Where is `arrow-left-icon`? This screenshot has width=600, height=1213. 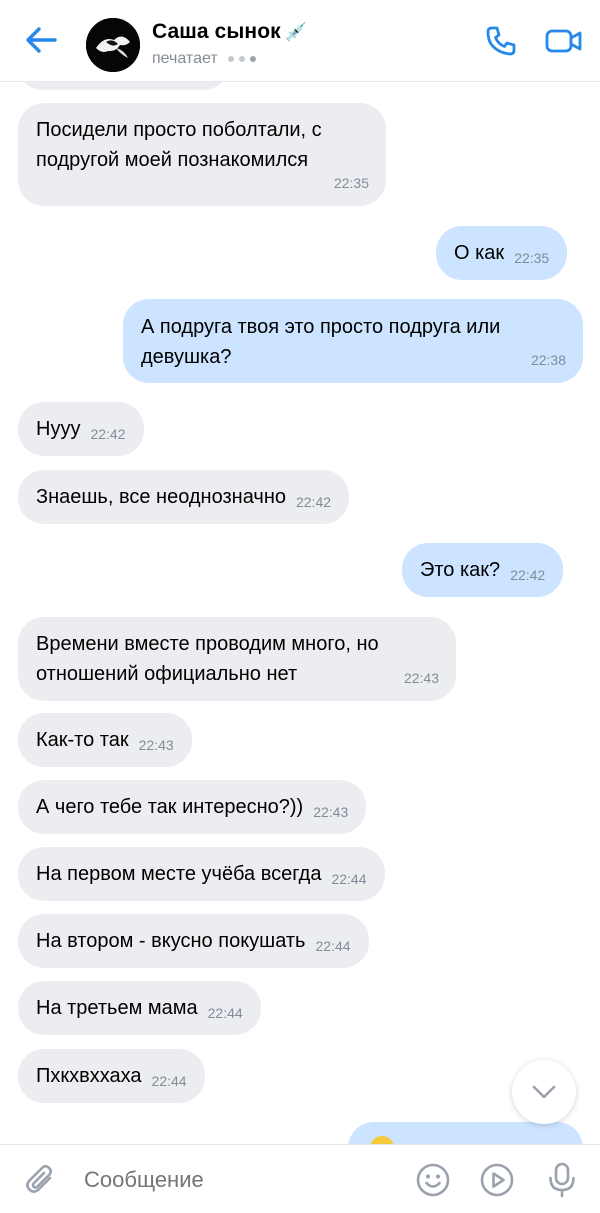 arrow-left-icon is located at coordinates (41, 40).